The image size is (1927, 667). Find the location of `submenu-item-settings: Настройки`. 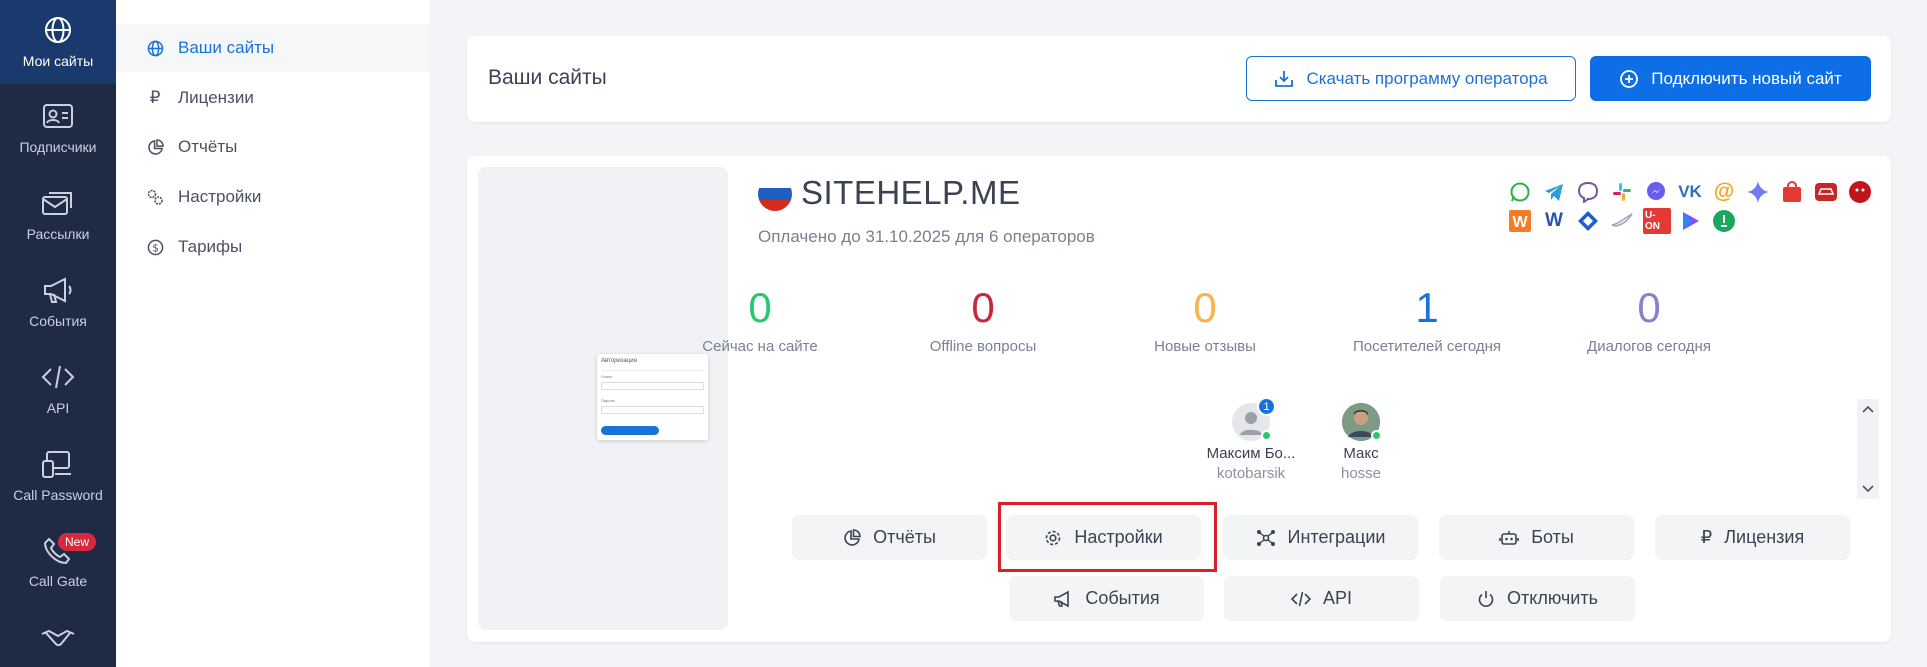

submenu-item-settings: Настройки is located at coordinates (273, 197).